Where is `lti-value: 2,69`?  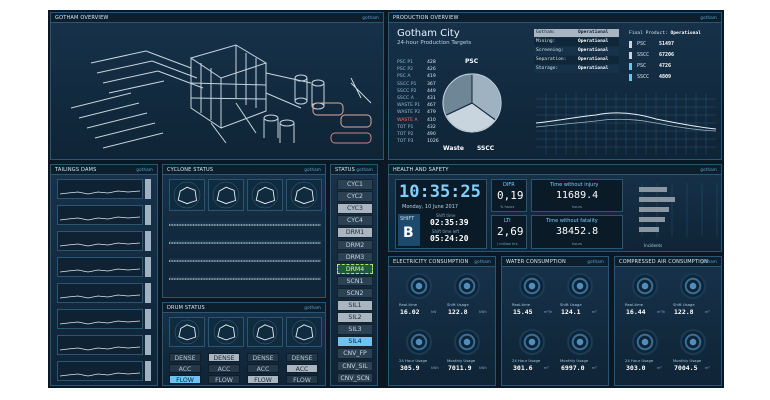 lti-value: 2,69 is located at coordinates (510, 231).